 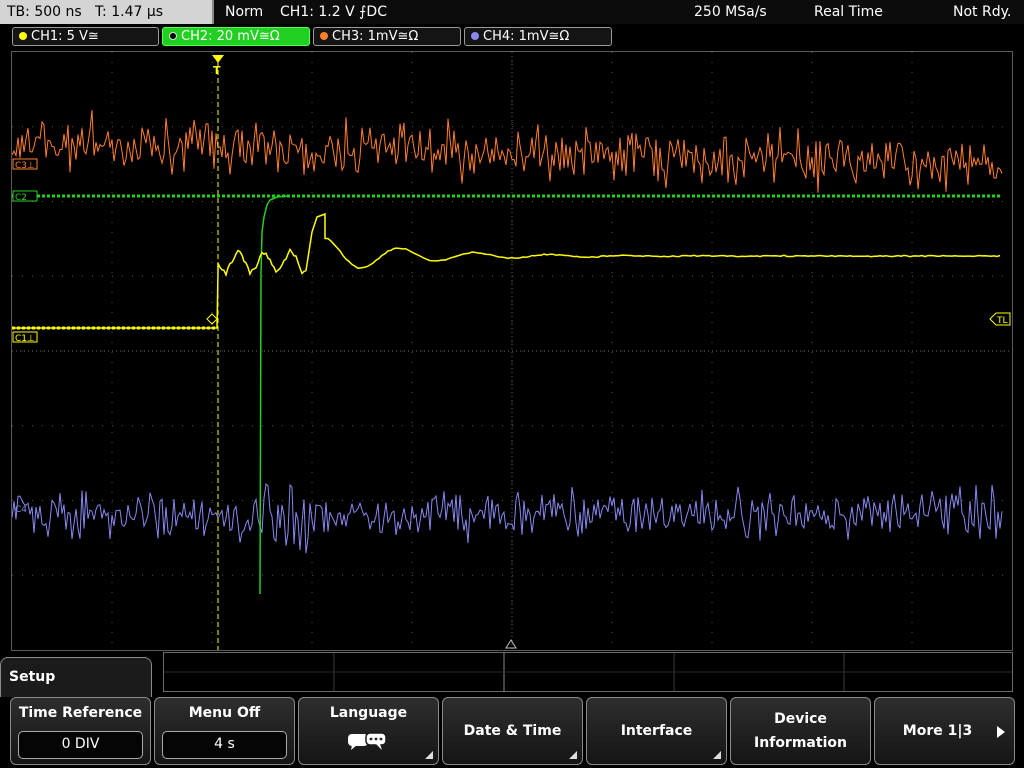 I want to click on ch1-color-dot, so click(x=23, y=36).